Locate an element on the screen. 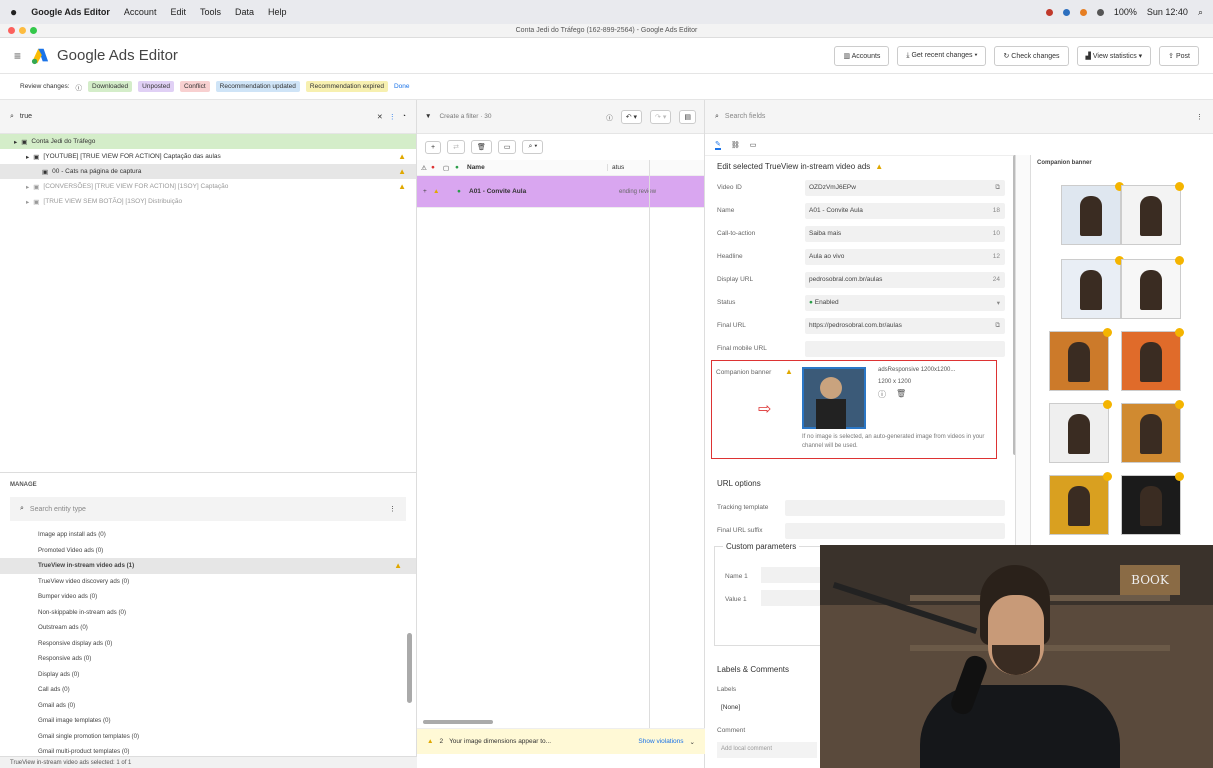 This screenshot has width=1213, height=768. search-fields-input: Search fields is located at coordinates (957, 116).